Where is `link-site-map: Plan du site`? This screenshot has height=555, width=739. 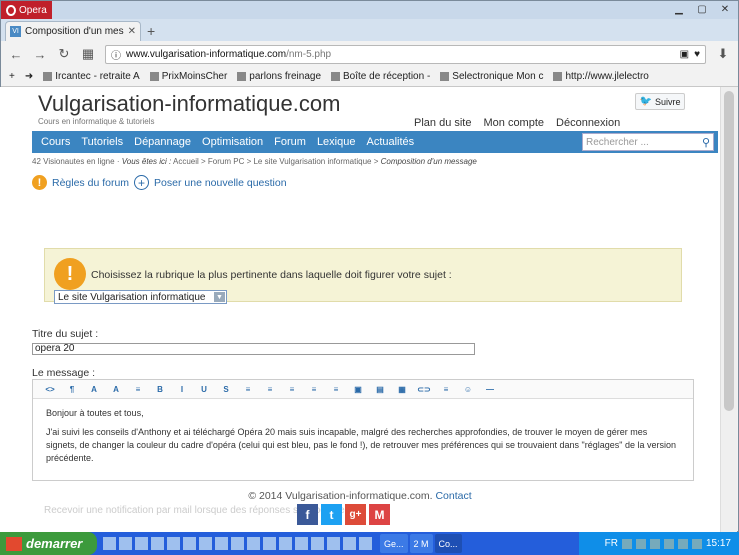 link-site-map: Plan du site is located at coordinates (442, 123).